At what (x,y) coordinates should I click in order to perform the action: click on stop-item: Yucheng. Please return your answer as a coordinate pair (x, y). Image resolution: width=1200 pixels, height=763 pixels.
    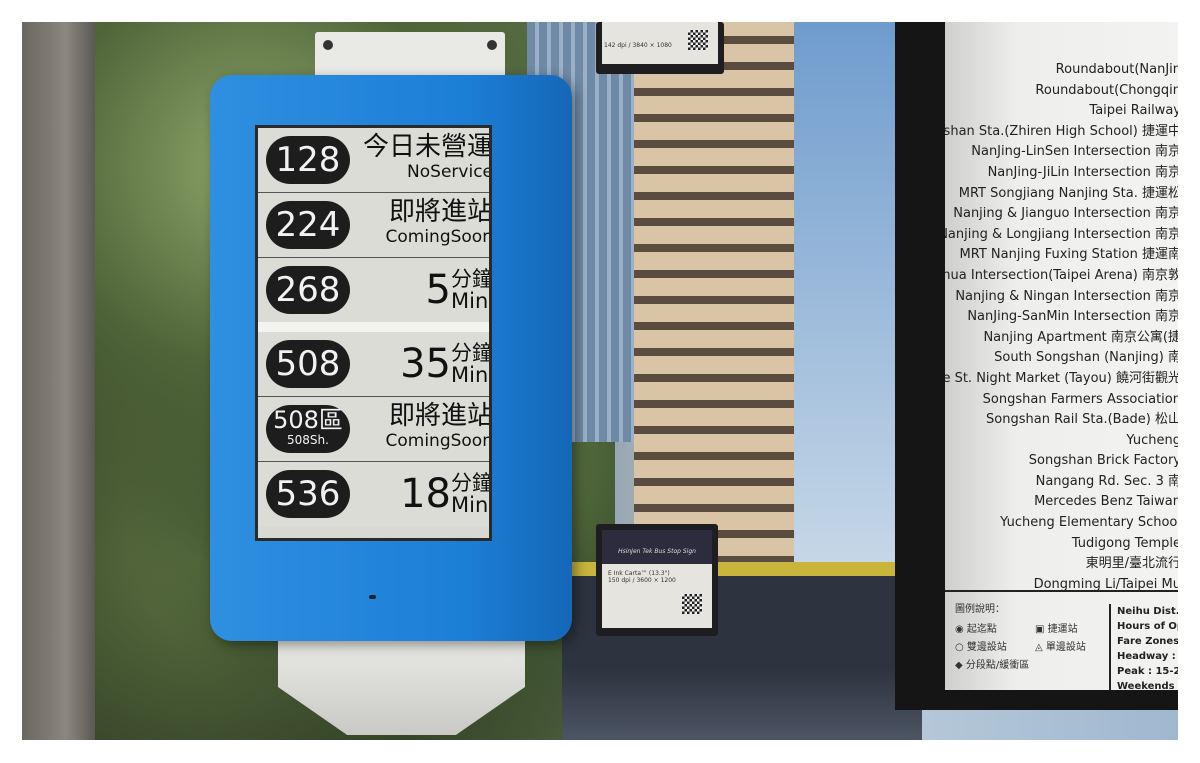
    Looking at the image, I should click on (1152, 440).